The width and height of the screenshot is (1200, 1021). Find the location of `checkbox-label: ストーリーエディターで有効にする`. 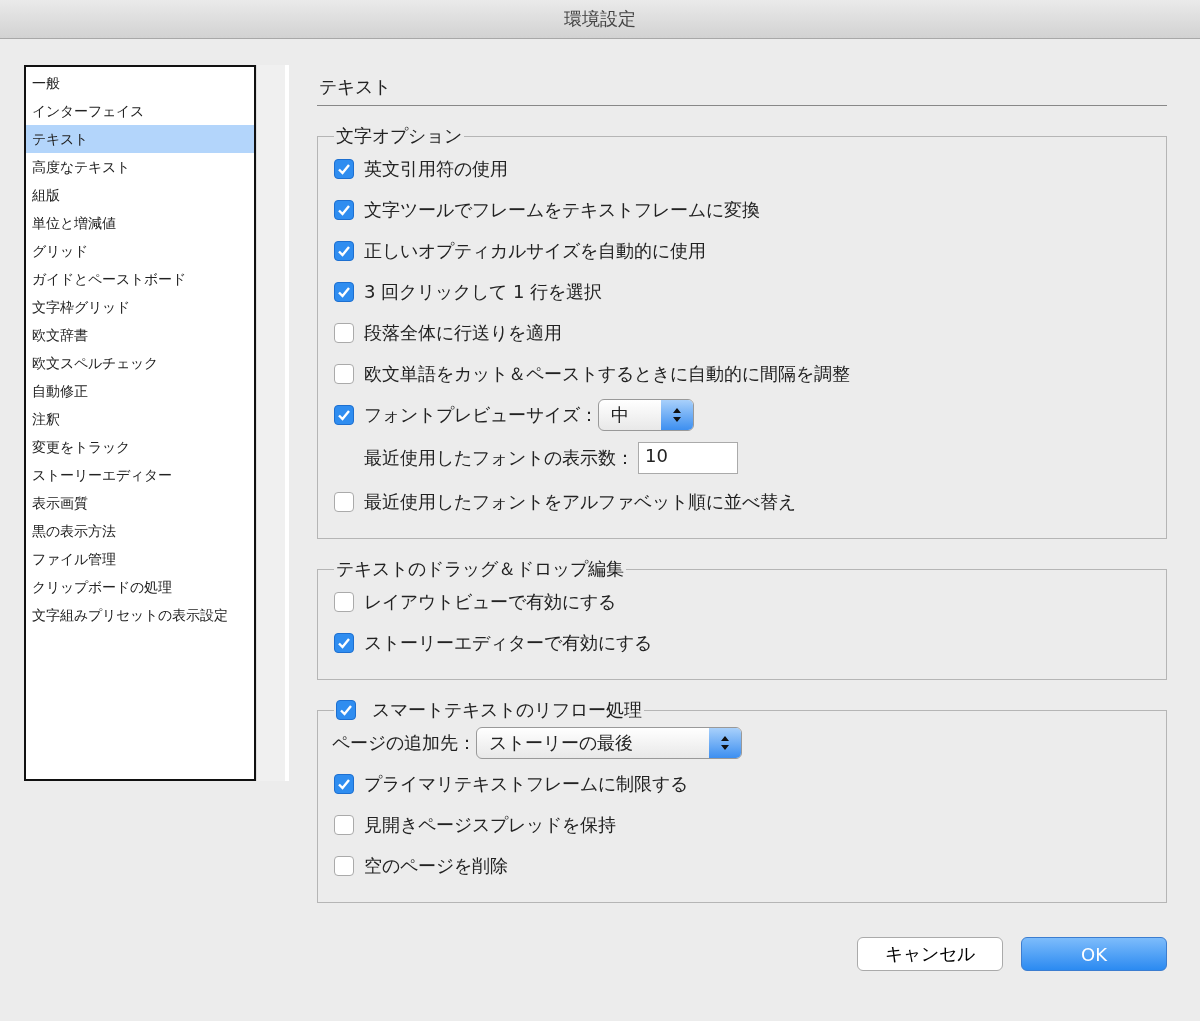

checkbox-label: ストーリーエディターで有効にする is located at coordinates (508, 642).